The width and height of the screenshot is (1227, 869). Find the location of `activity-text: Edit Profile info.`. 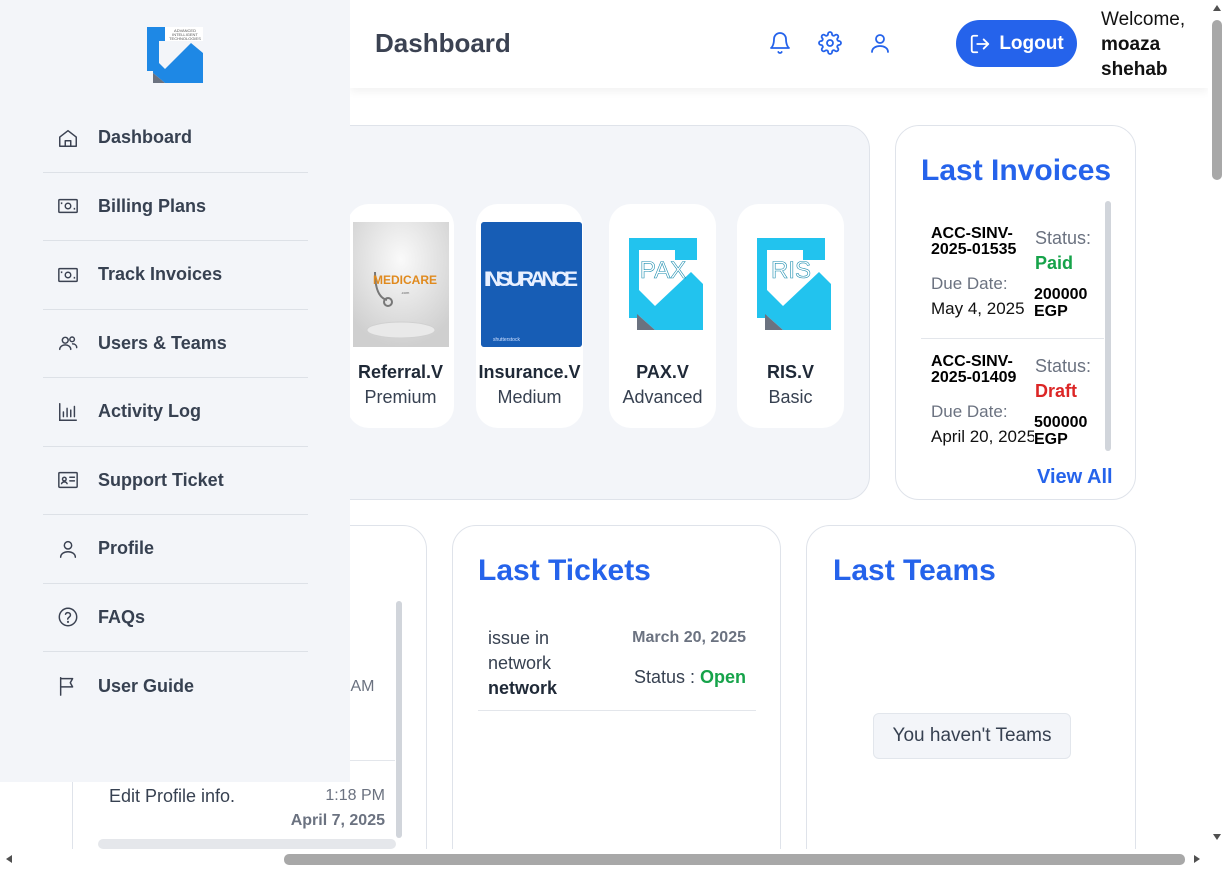

activity-text: Edit Profile info. is located at coordinates (172, 796).